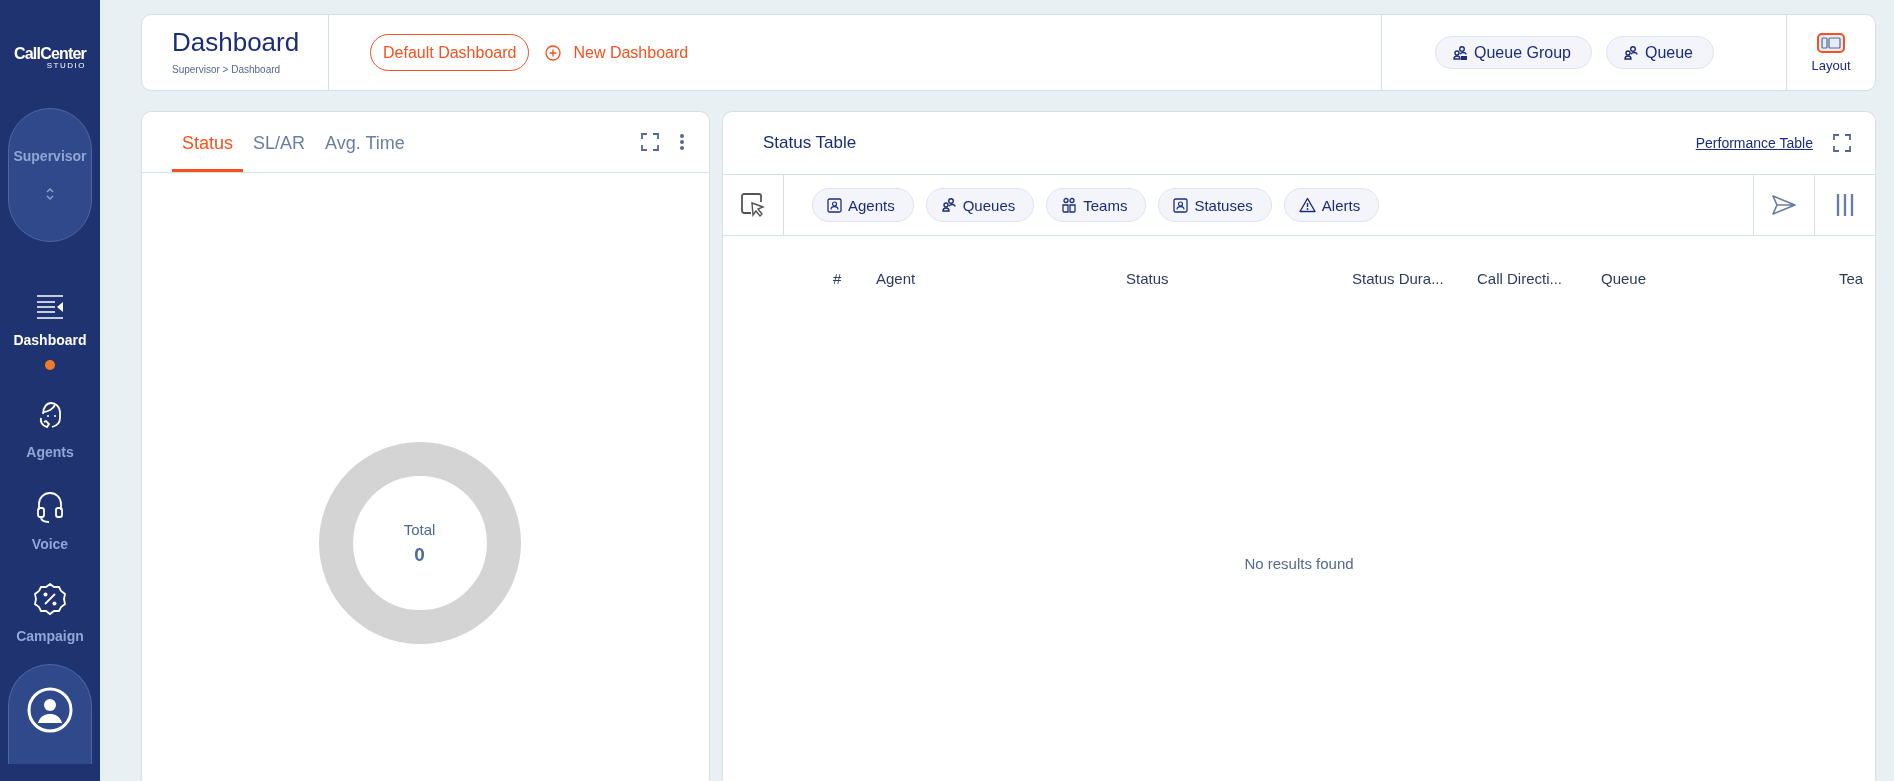 The height and width of the screenshot is (781, 1894). Describe the element at coordinates (617, 52) in the screenshot. I see `new-dashboard-button: New Dashboard` at that location.